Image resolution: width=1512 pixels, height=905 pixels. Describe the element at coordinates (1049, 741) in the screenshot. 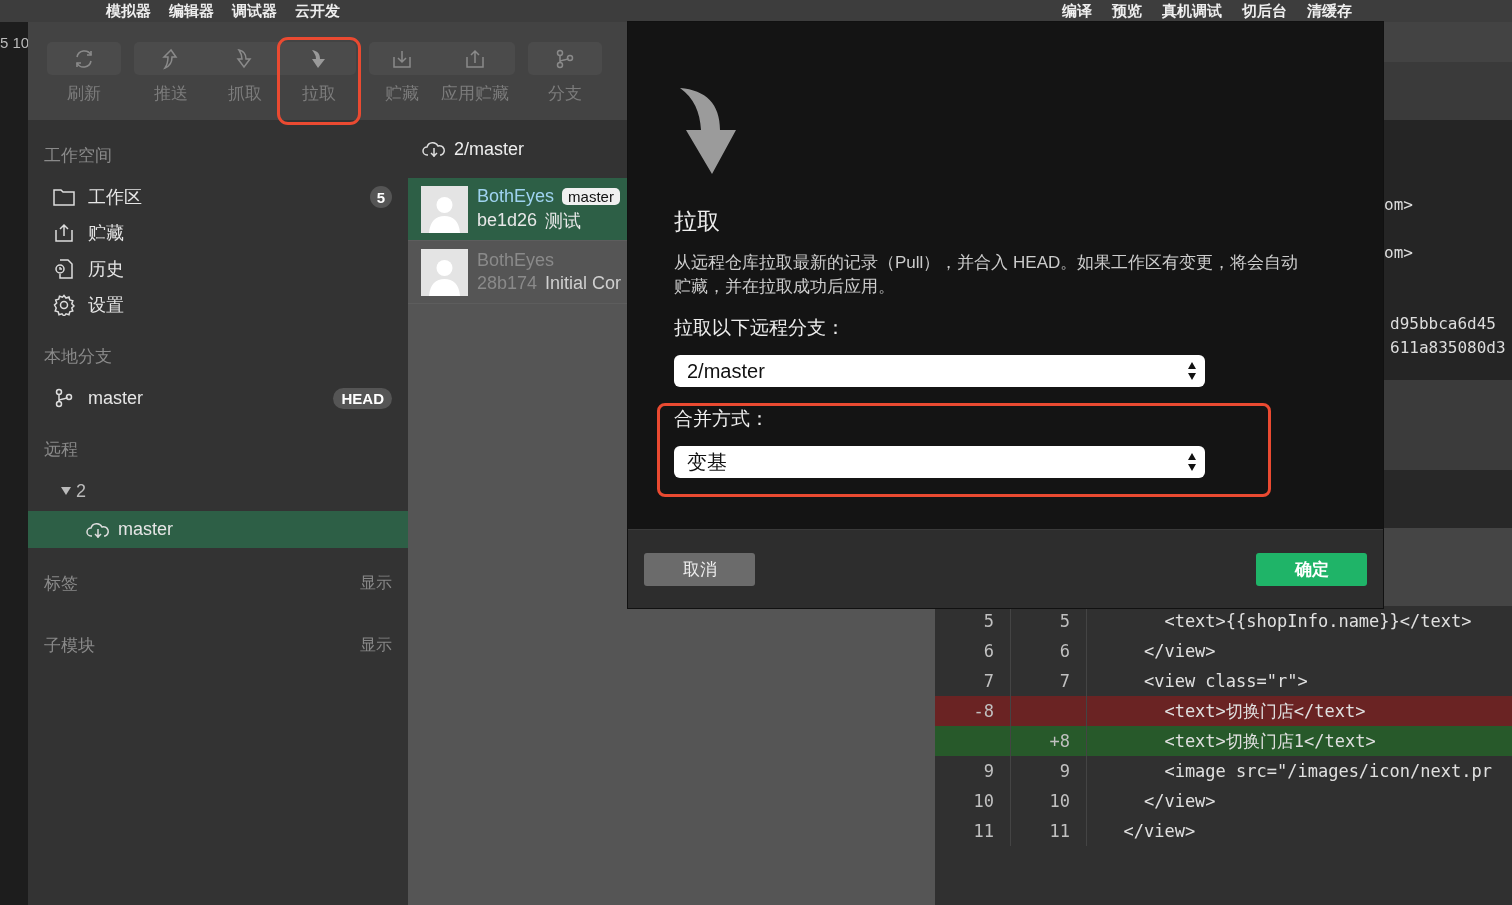

I see `line-number: +8` at that location.